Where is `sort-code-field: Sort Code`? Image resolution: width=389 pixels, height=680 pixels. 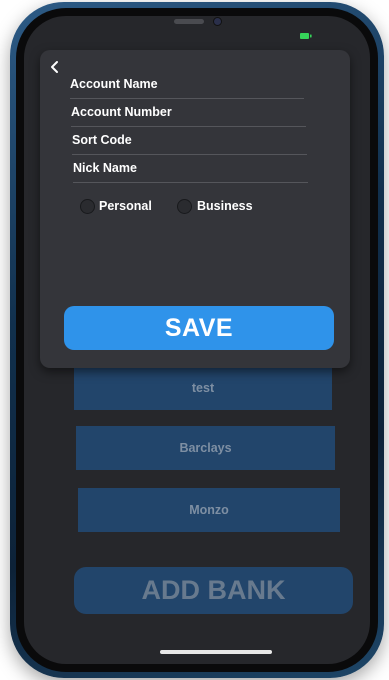 sort-code-field: Sort Code is located at coordinates (189, 142).